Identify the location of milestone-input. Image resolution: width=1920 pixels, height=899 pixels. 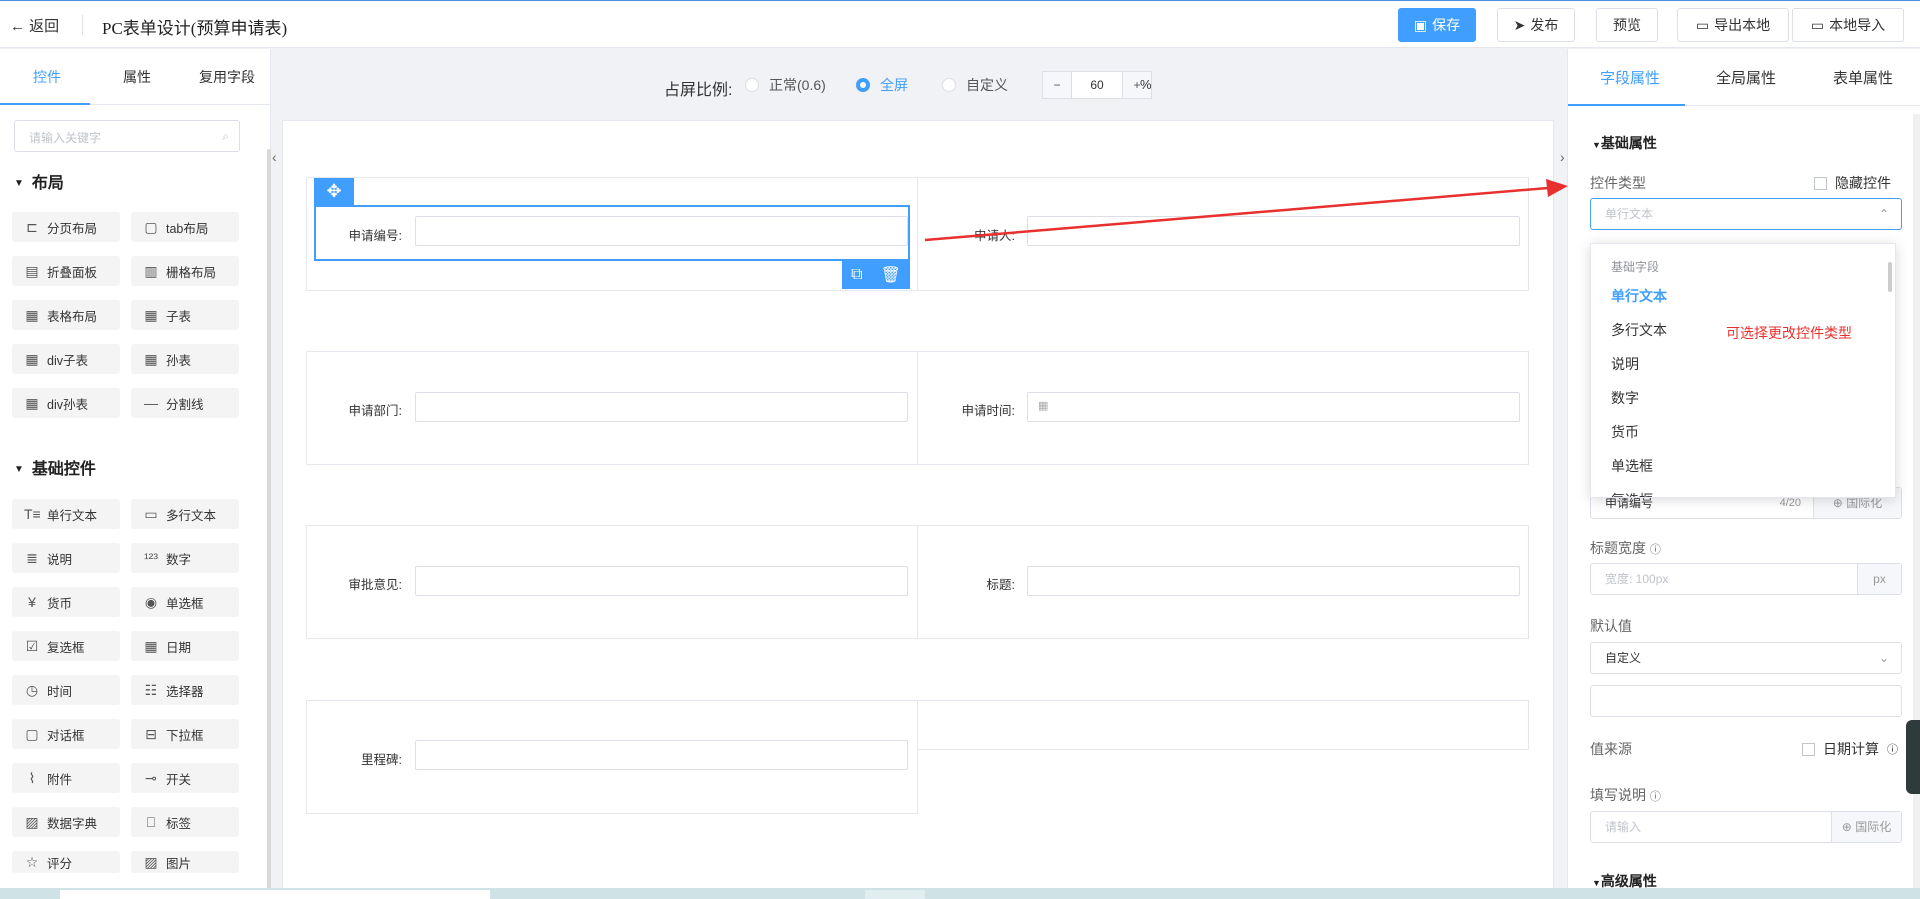
(661, 755).